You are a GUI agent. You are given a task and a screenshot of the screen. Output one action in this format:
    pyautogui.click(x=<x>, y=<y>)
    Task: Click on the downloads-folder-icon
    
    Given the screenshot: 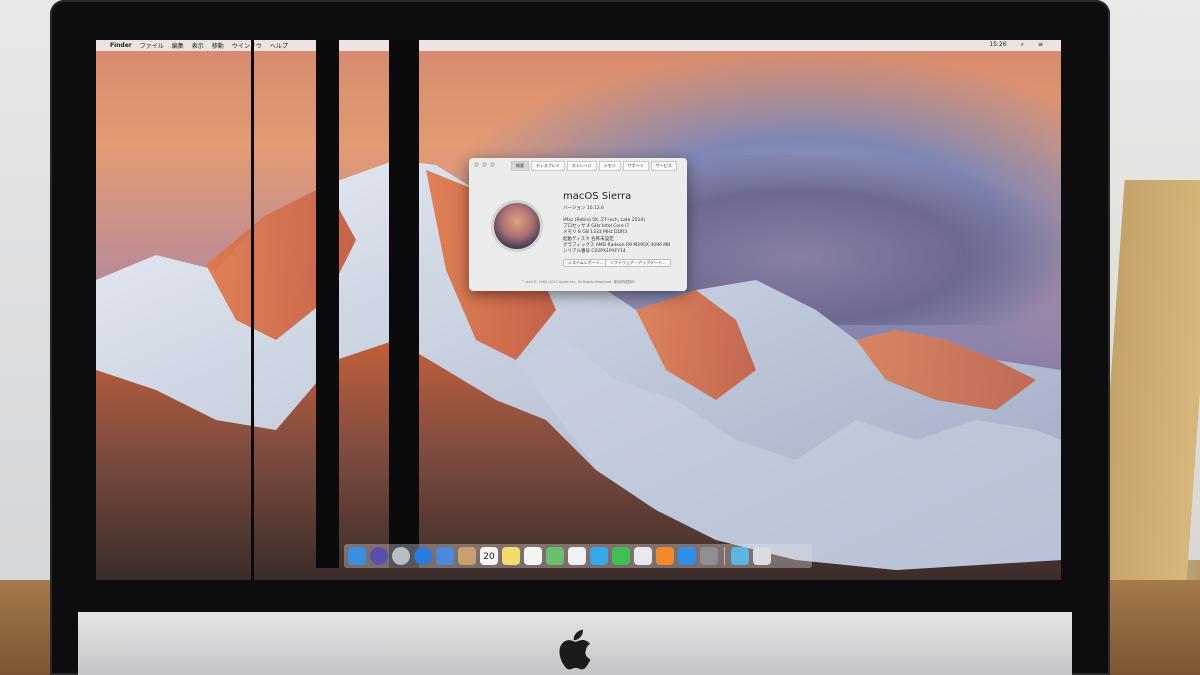 What is the action you would take?
    pyautogui.click(x=740, y=556)
    